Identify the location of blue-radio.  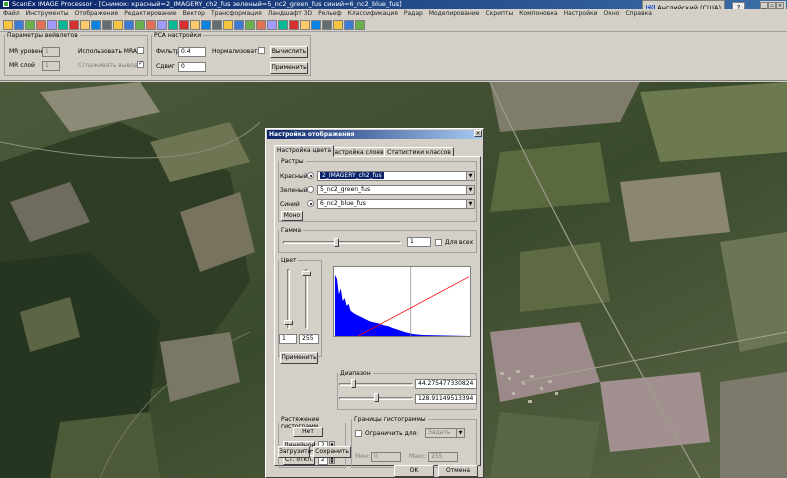
(310, 203).